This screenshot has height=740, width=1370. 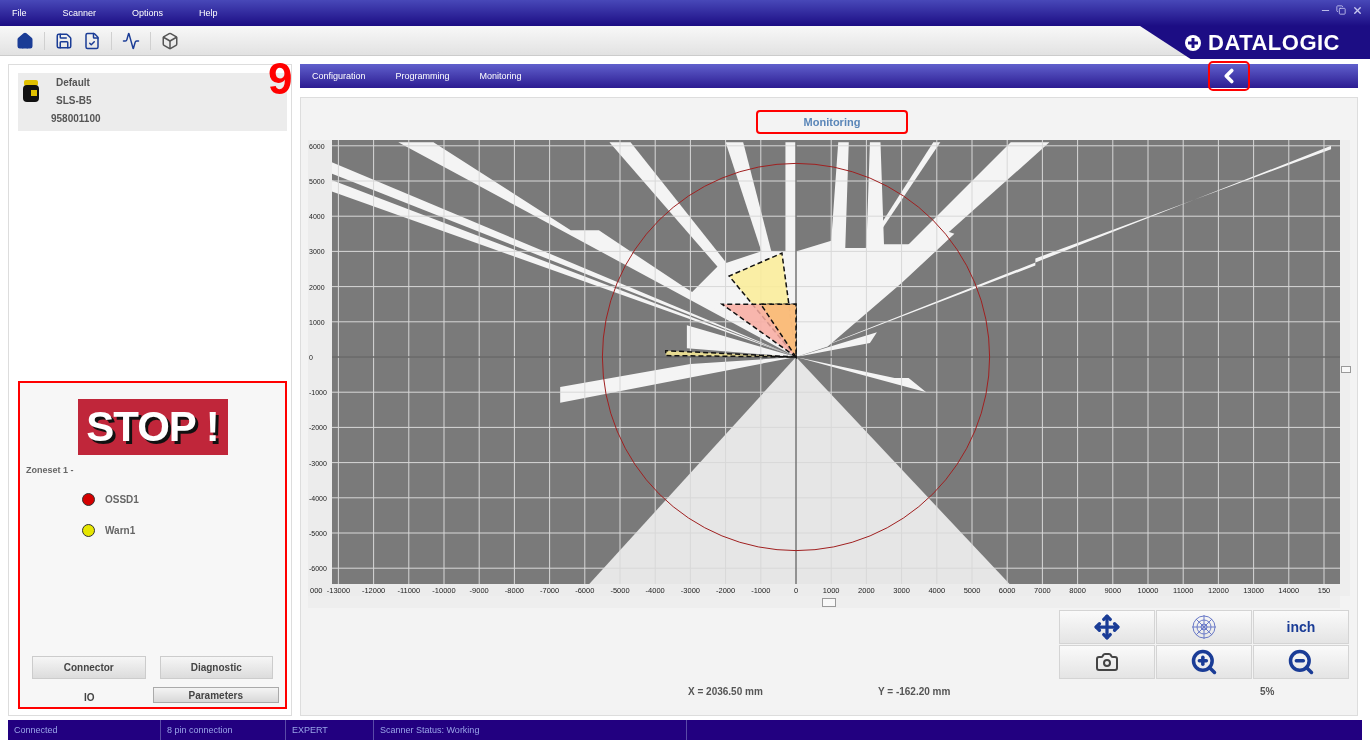 What do you see at coordinates (422, 76) in the screenshot?
I see `nav-tab: Programming` at bounding box center [422, 76].